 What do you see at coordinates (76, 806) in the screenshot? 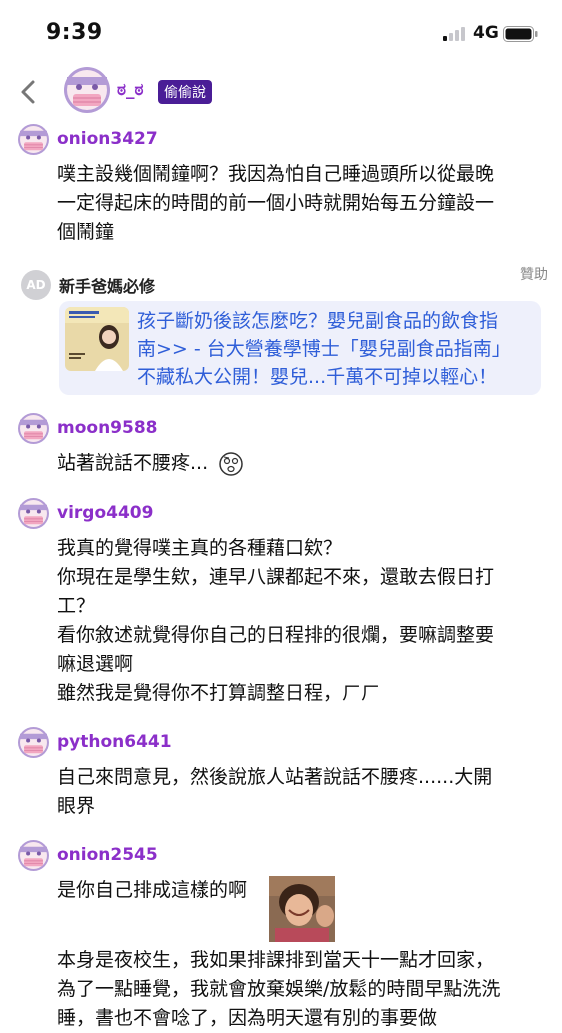
I see `text-line: 眼界` at bounding box center [76, 806].